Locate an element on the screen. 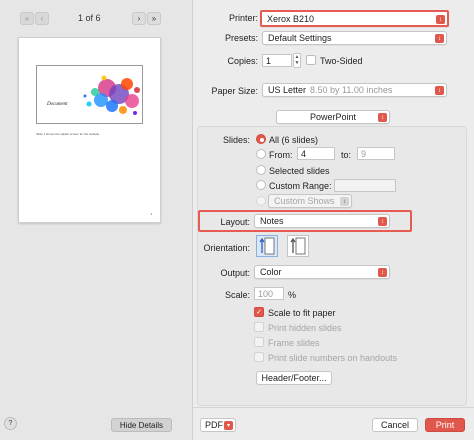 This screenshot has width=474, height=440. presets-popup: Default Settings ↕ is located at coordinates (354, 38).